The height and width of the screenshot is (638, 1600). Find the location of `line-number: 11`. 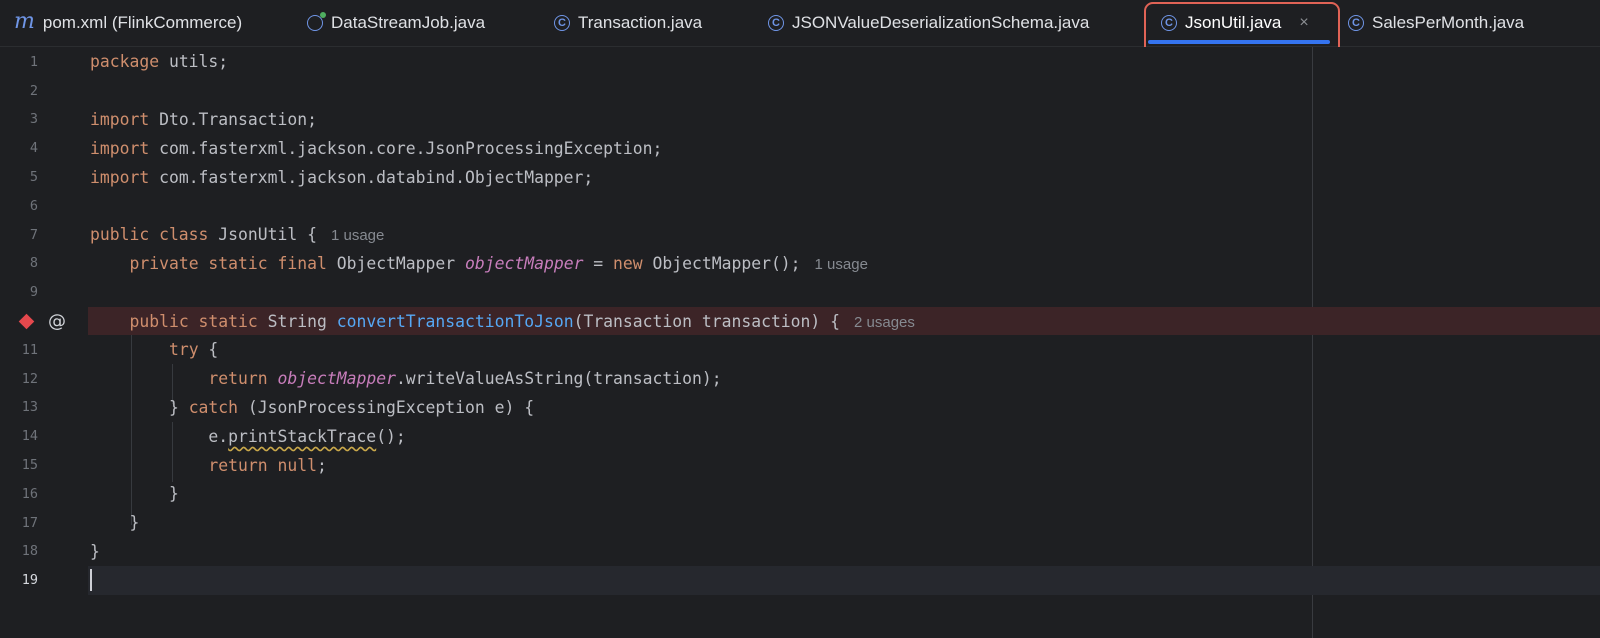

line-number: 11 is located at coordinates (29, 349).